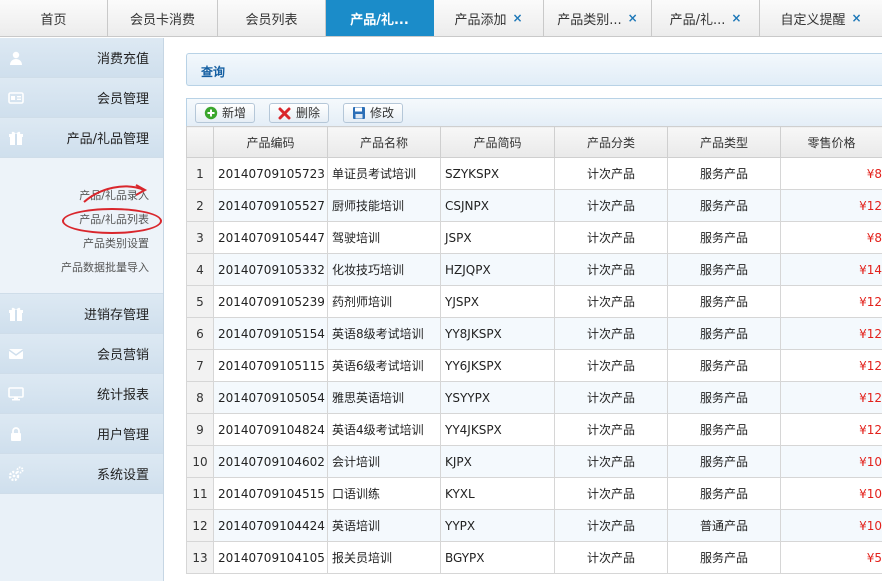 The image size is (882, 581). I want to click on sidebar-item-reports: 统计报表, so click(81, 394).